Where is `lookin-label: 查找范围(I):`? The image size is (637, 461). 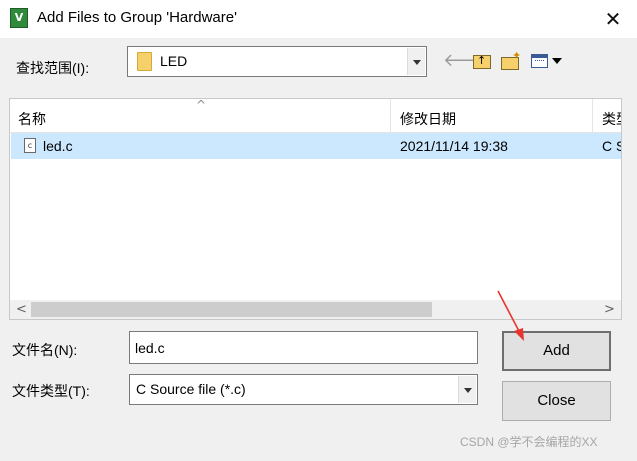 lookin-label: 查找范围(I): is located at coordinates (53, 68).